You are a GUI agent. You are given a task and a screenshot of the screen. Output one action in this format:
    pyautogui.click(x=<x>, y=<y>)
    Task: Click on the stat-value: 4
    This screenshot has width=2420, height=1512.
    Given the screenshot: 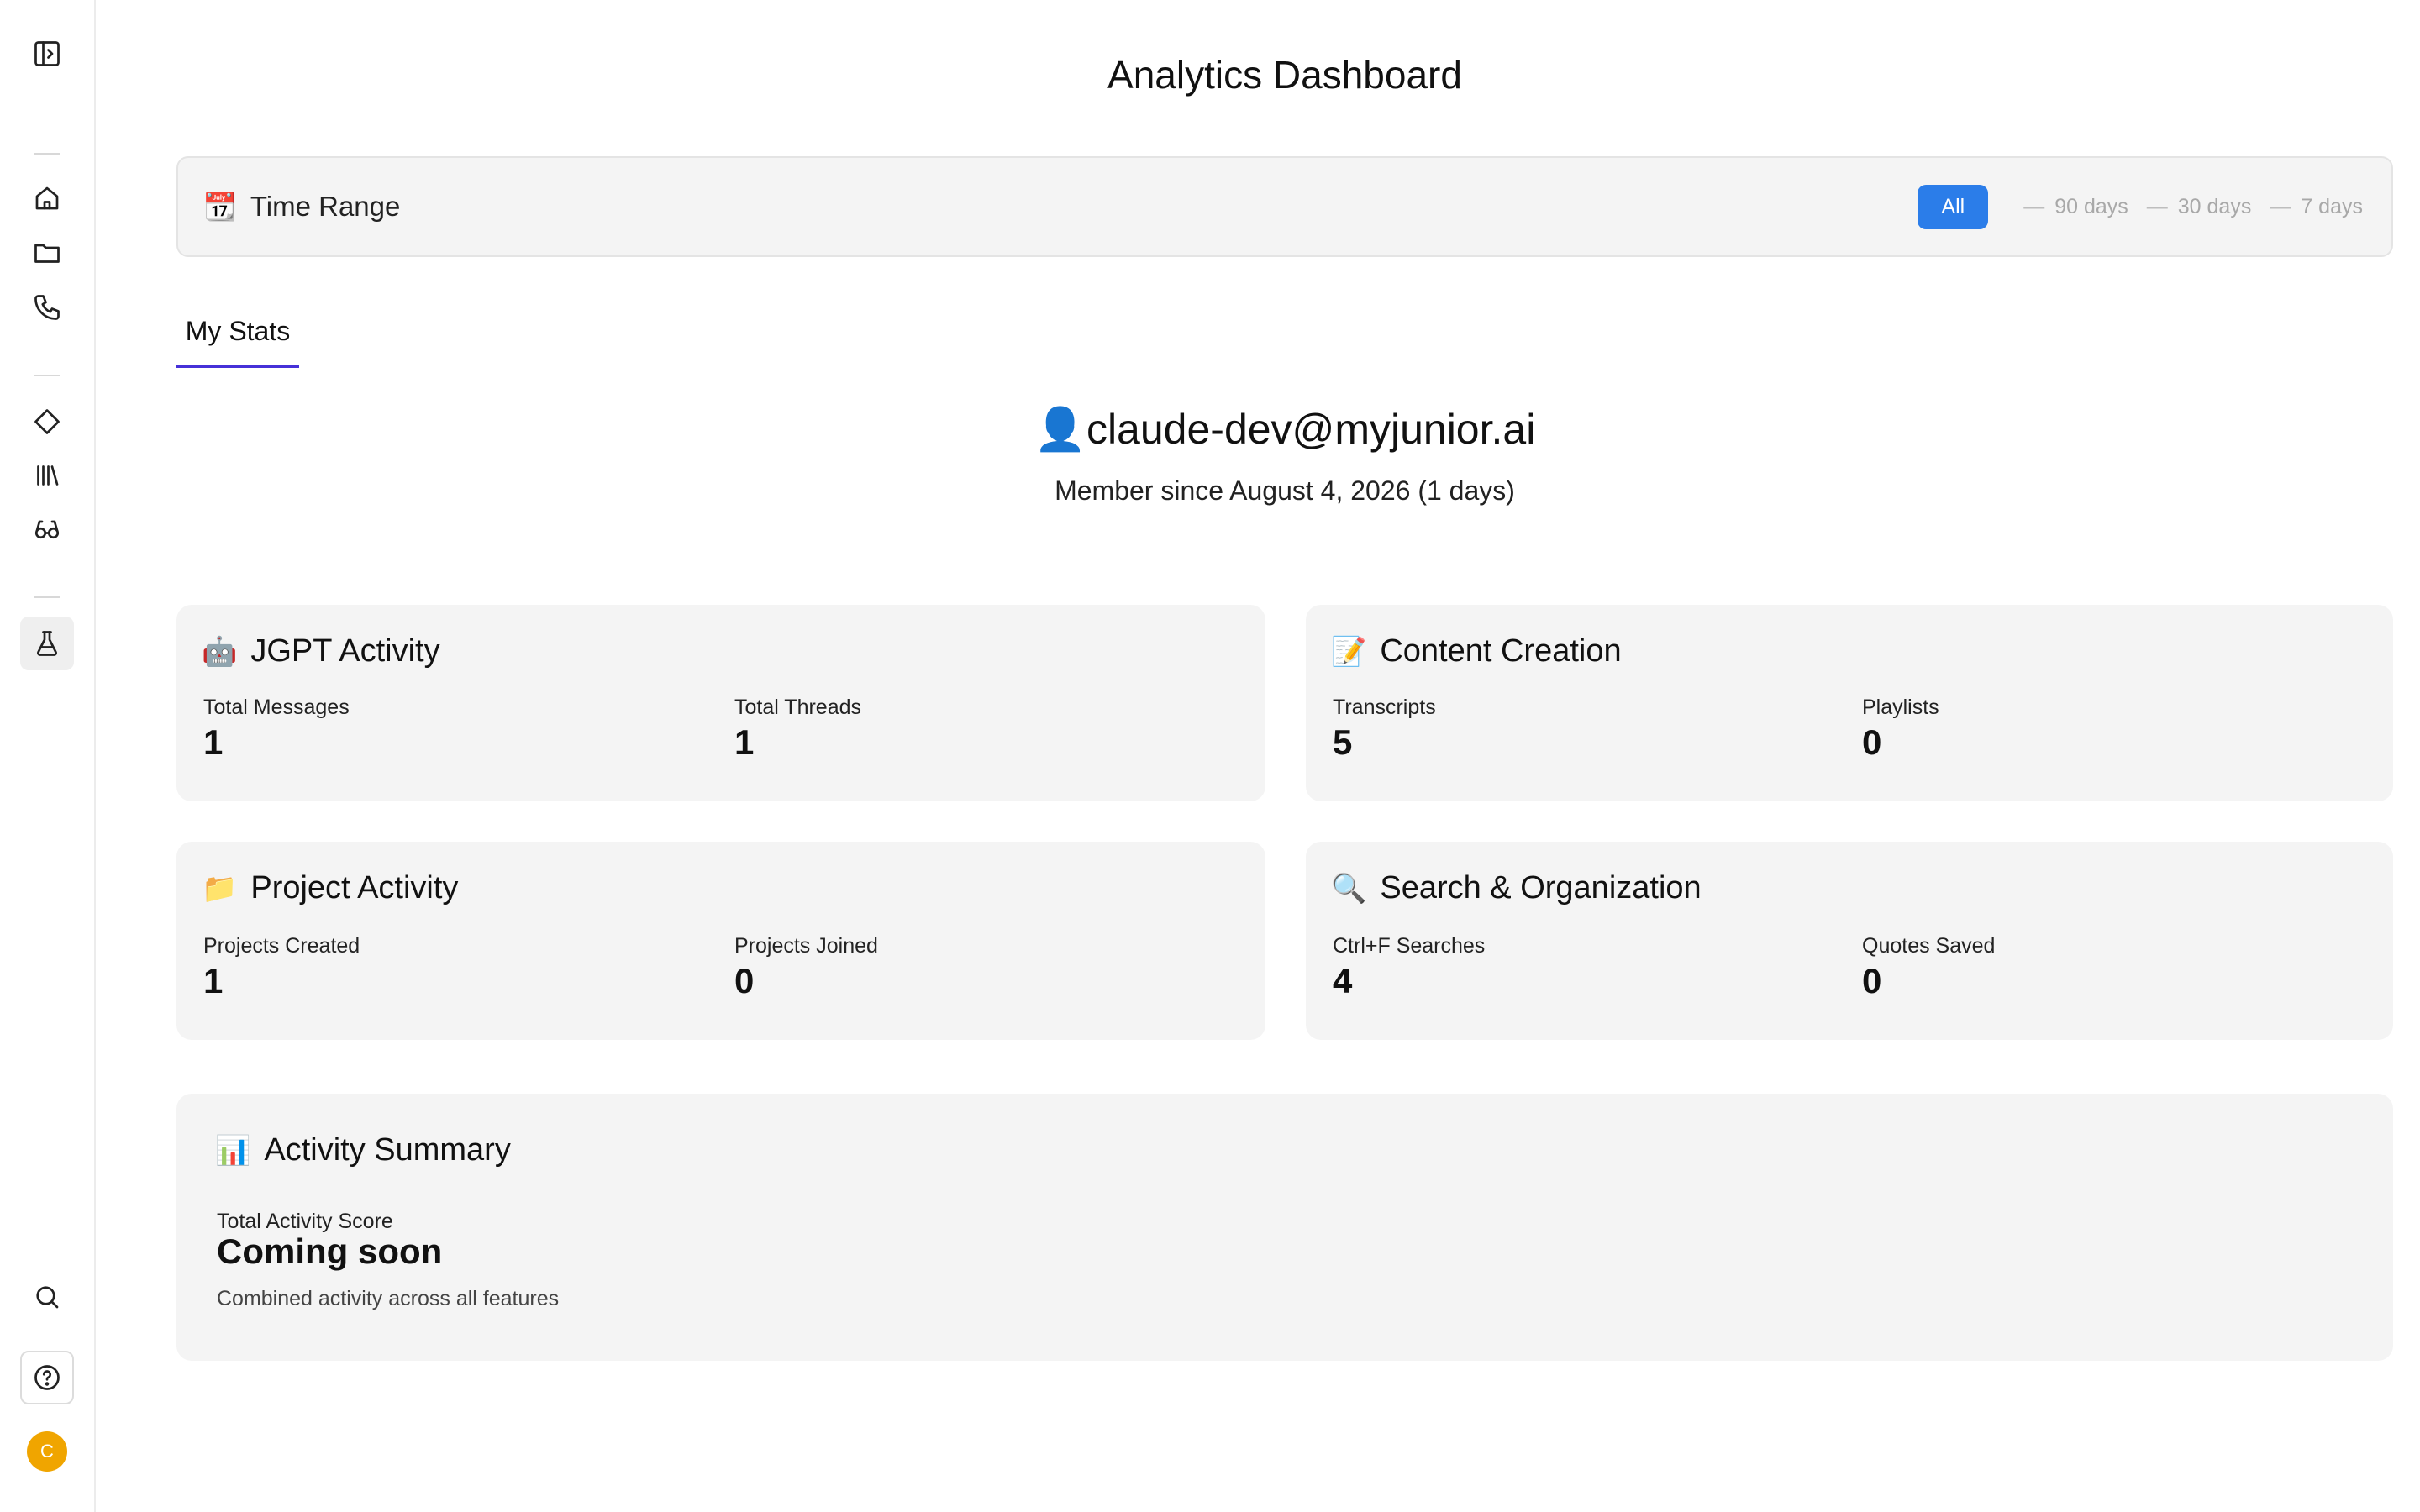 What is the action you would take?
    pyautogui.click(x=1343, y=980)
    